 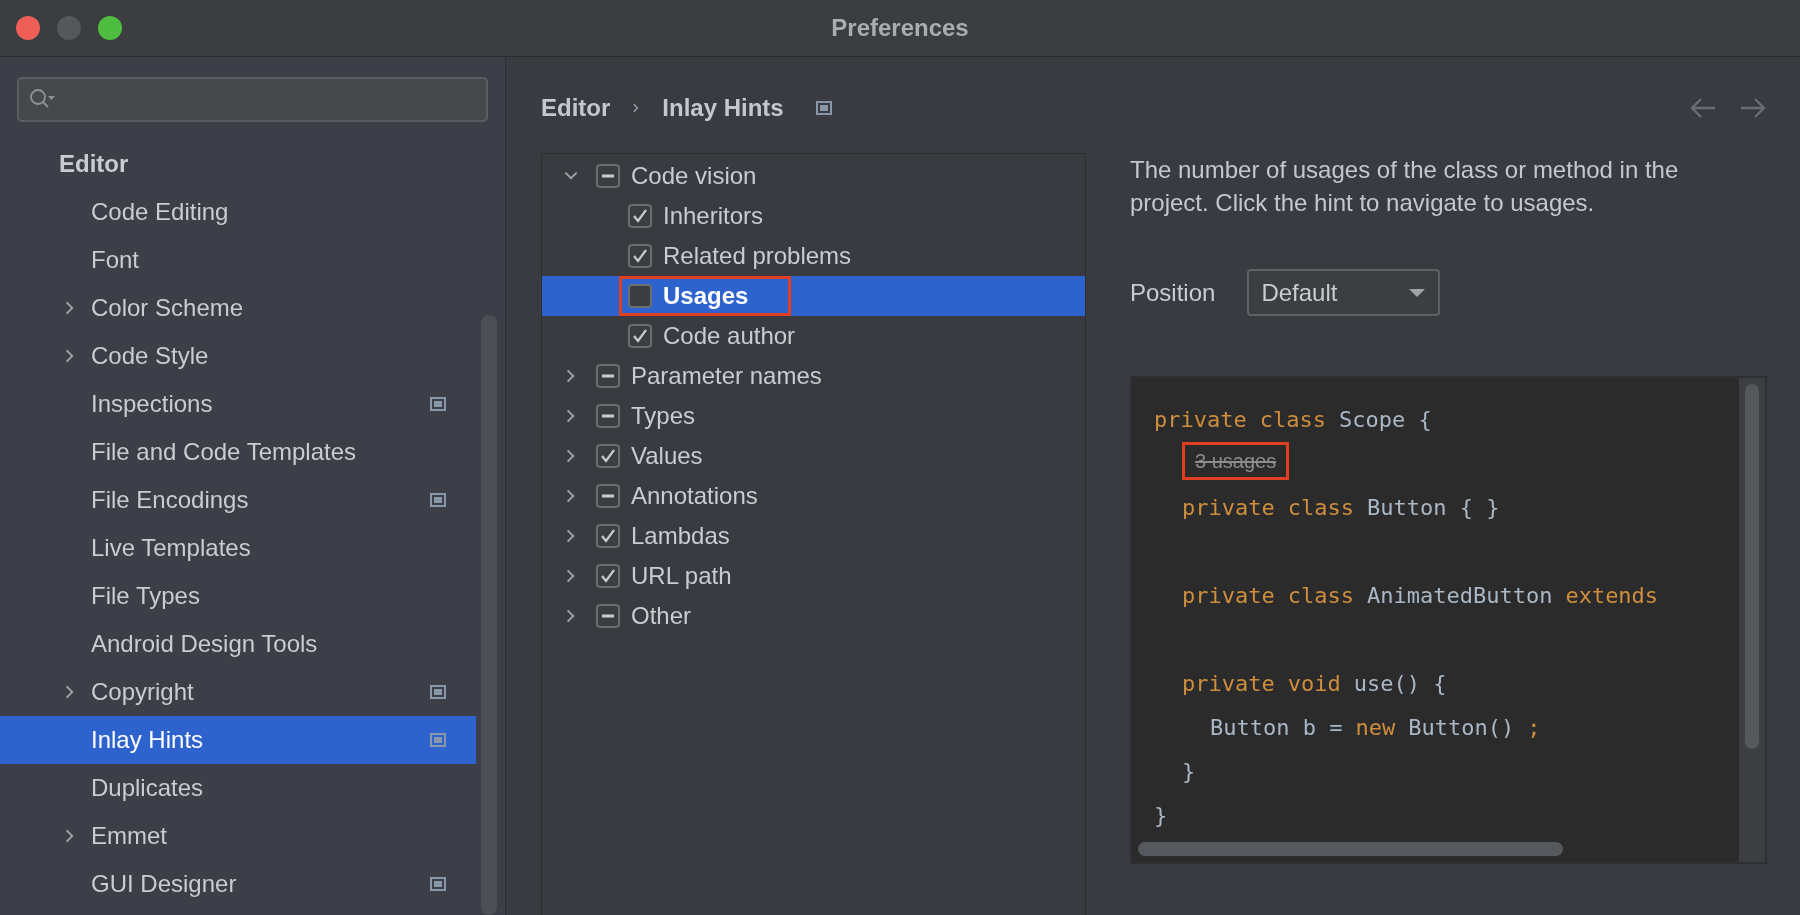 I want to click on sidebar-item: File and Code Templates, so click(x=238, y=452).